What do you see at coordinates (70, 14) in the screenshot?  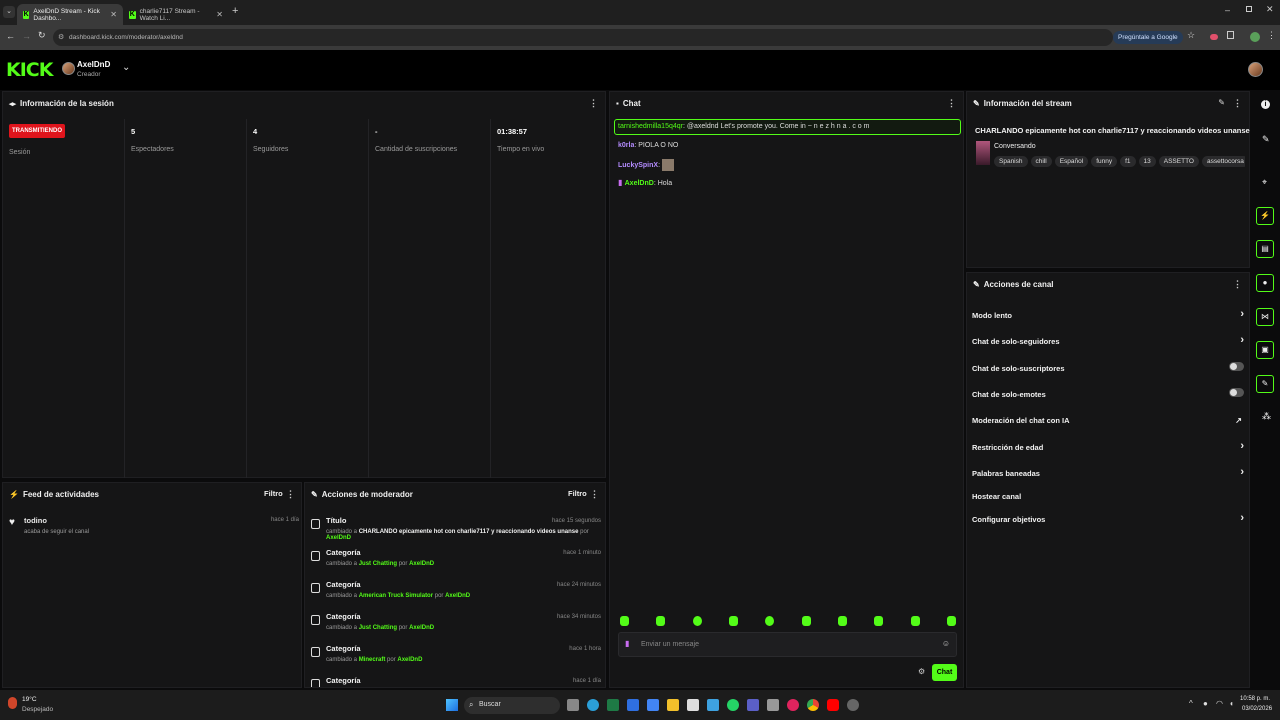 I see `browser-tab-dashboard: K AxelDnD Stream - Kick Dashbo... ✕` at bounding box center [70, 14].